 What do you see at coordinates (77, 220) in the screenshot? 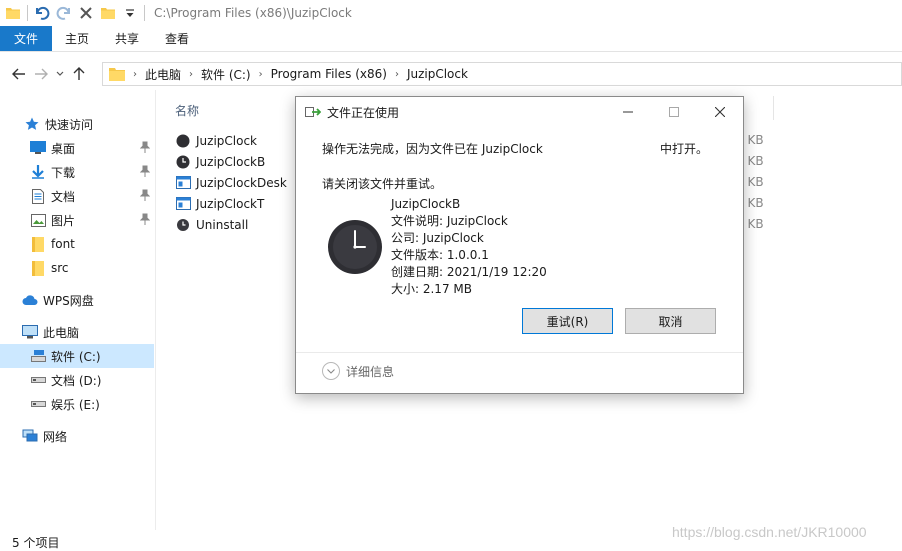
I see `sidebar-item-pictures: 图片` at bounding box center [77, 220].